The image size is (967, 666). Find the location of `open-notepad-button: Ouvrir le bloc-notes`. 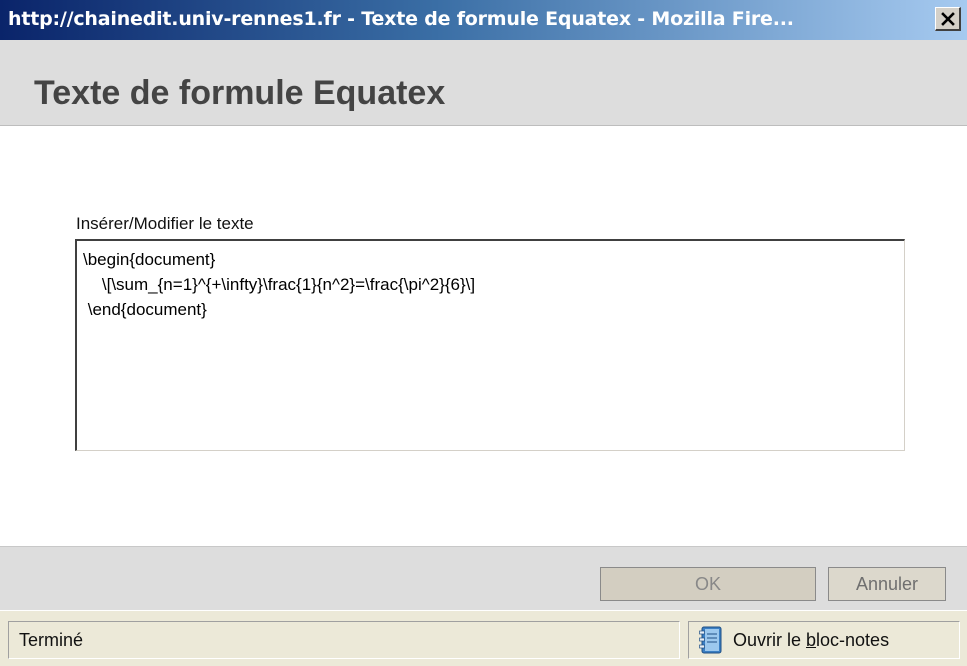

open-notepad-button: Ouvrir le bloc-notes is located at coordinates (824, 640).